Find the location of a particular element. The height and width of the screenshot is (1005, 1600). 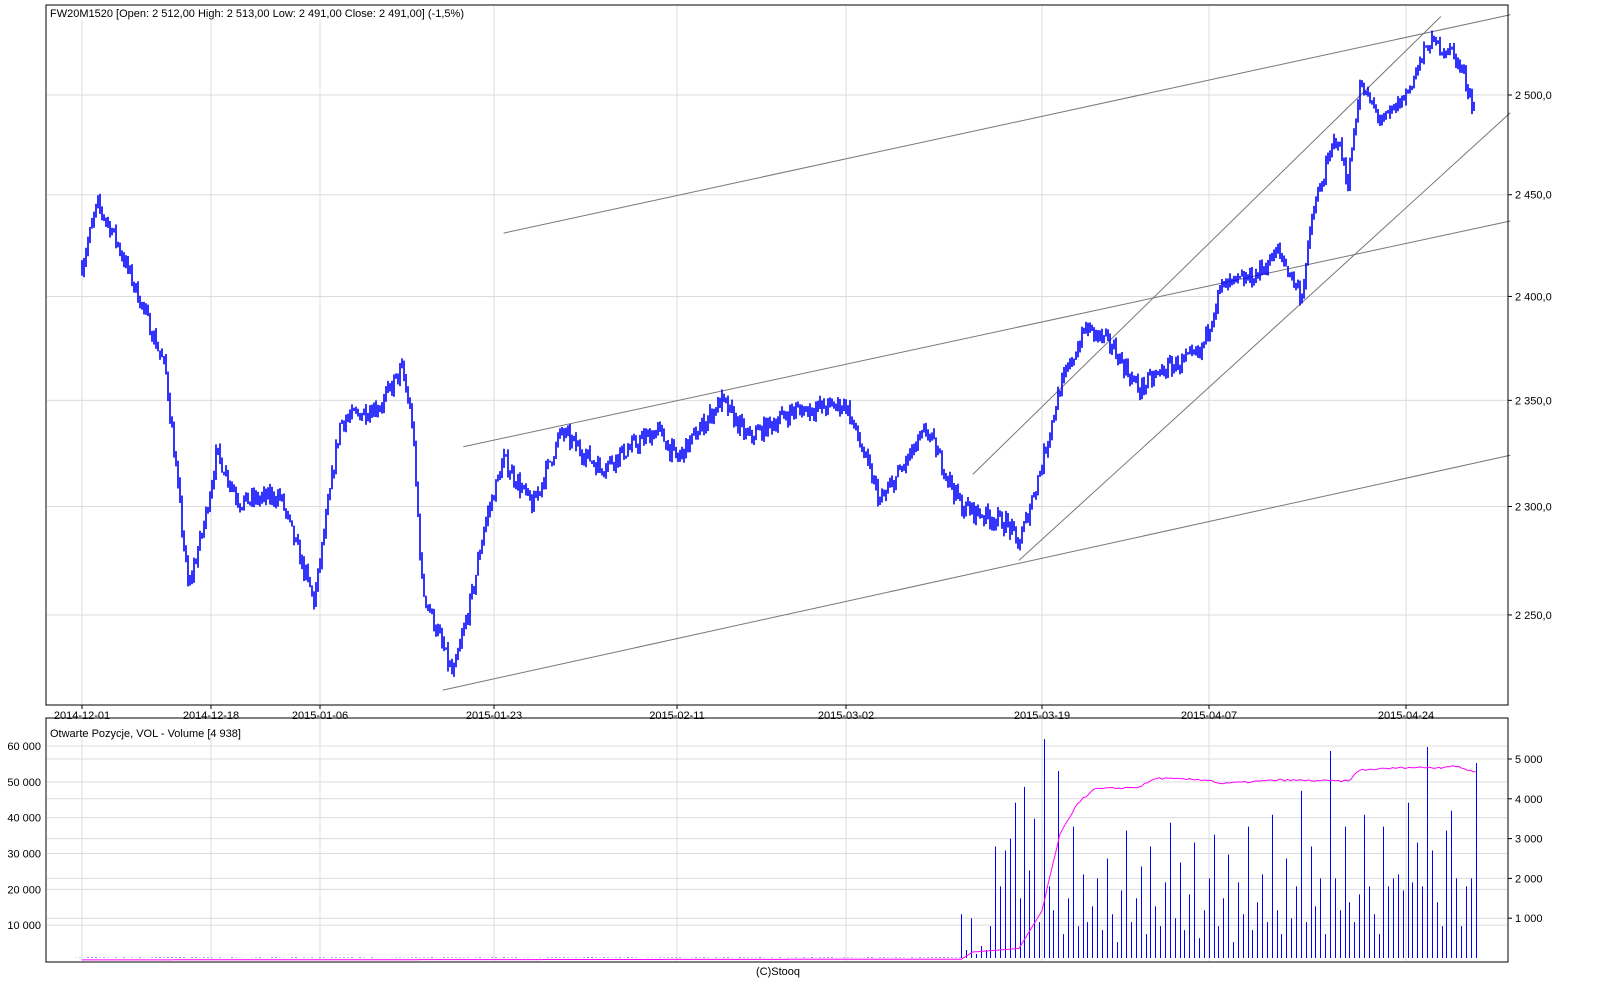

volume-tick-label: 3 000 is located at coordinates (1529, 840).